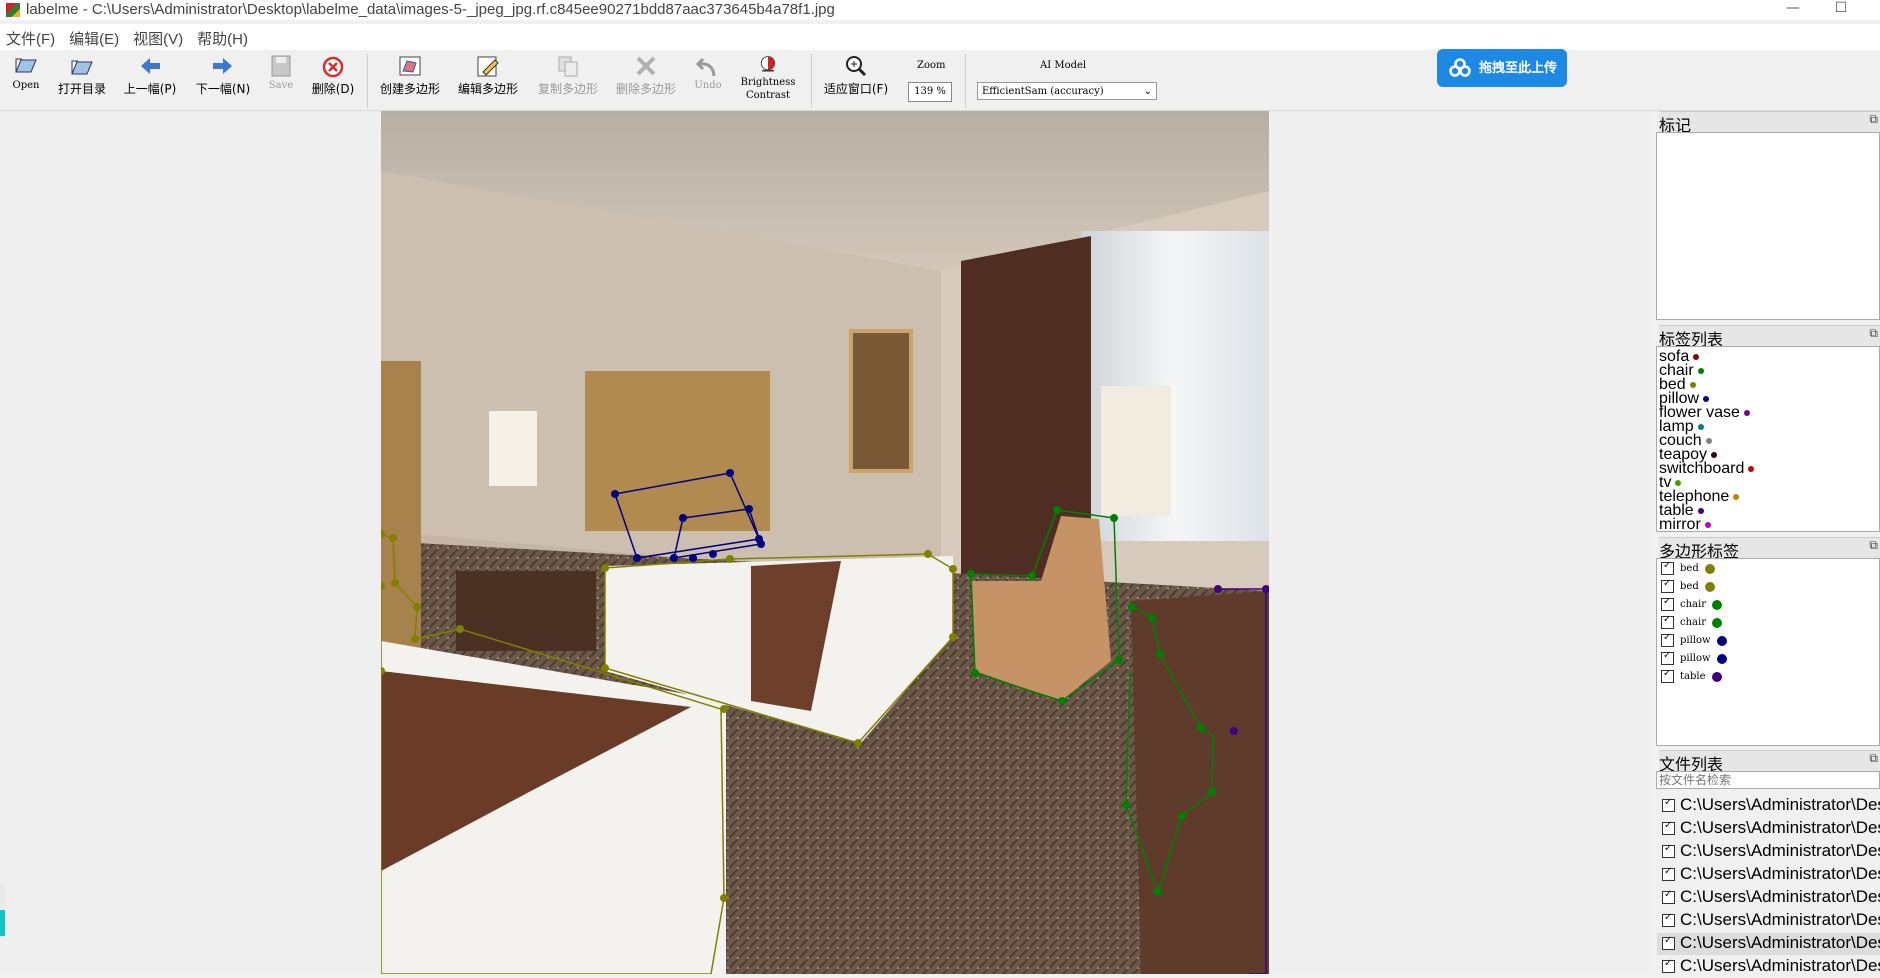 This screenshot has width=1880, height=978. Describe the element at coordinates (95, 36) in the screenshot. I see `menu-edit: 编辑(E)` at that location.